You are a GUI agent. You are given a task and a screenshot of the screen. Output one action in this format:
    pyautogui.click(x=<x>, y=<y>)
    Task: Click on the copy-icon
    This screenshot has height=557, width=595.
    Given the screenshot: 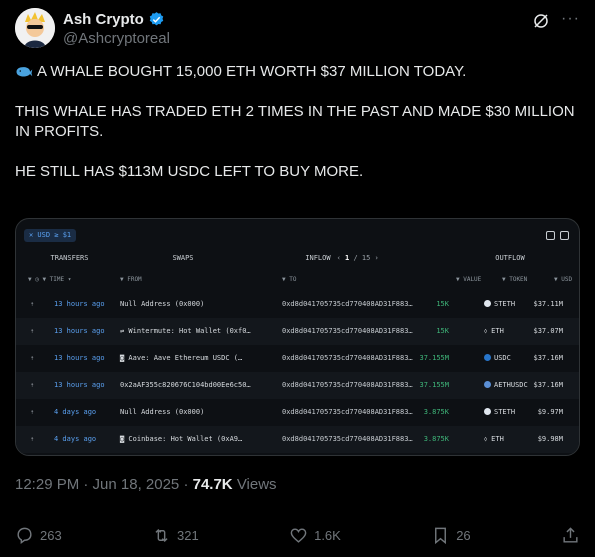 What is the action you would take?
    pyautogui.click(x=550, y=235)
    